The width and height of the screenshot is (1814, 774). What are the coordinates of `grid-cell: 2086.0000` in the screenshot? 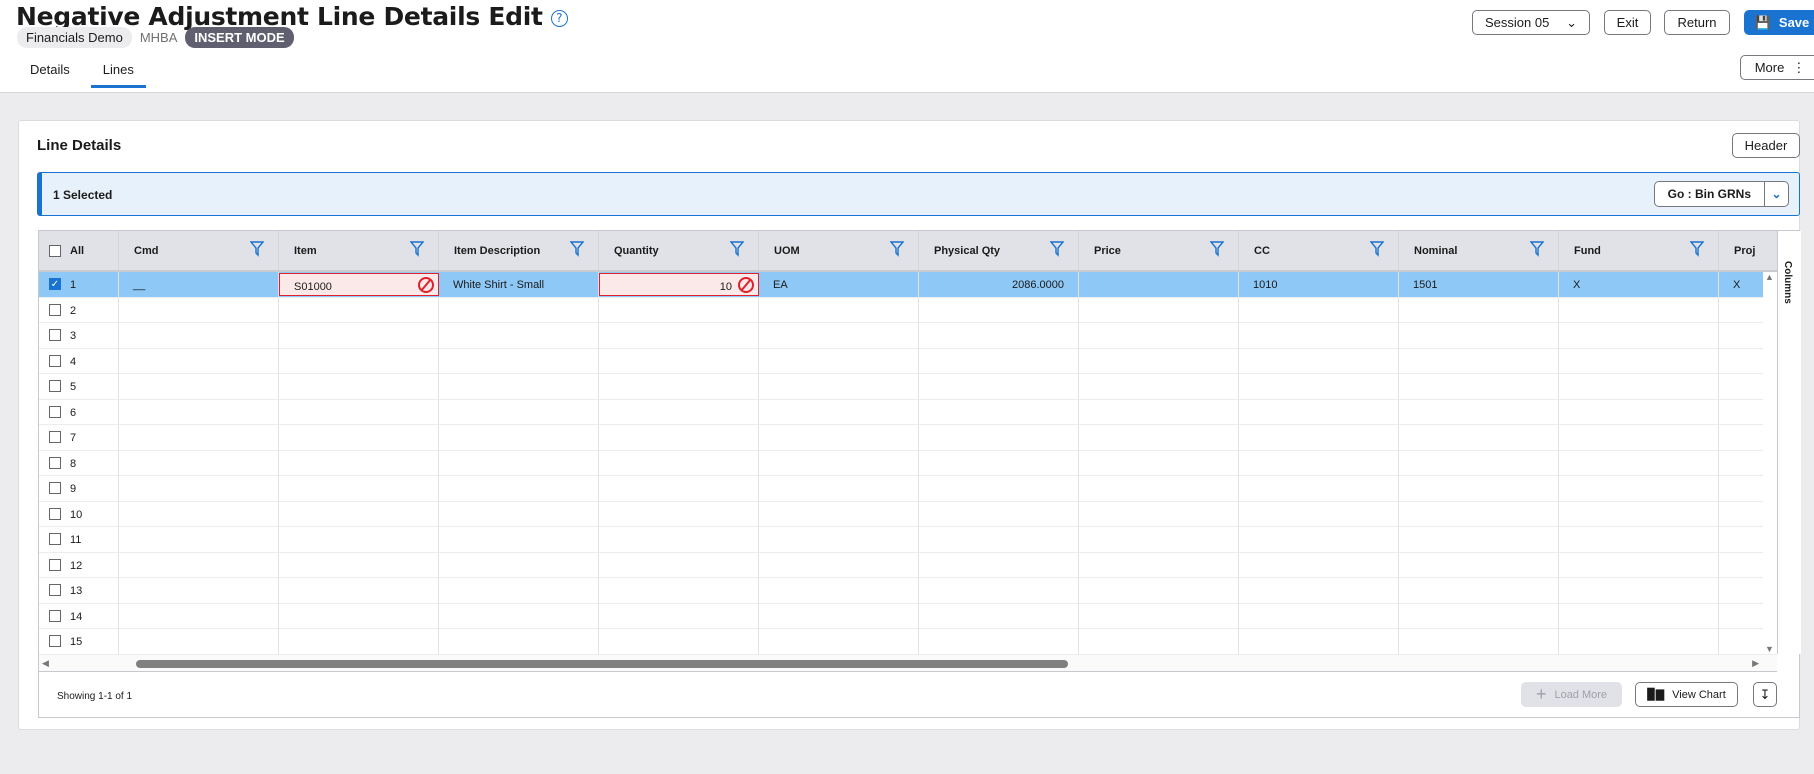 It's located at (999, 284).